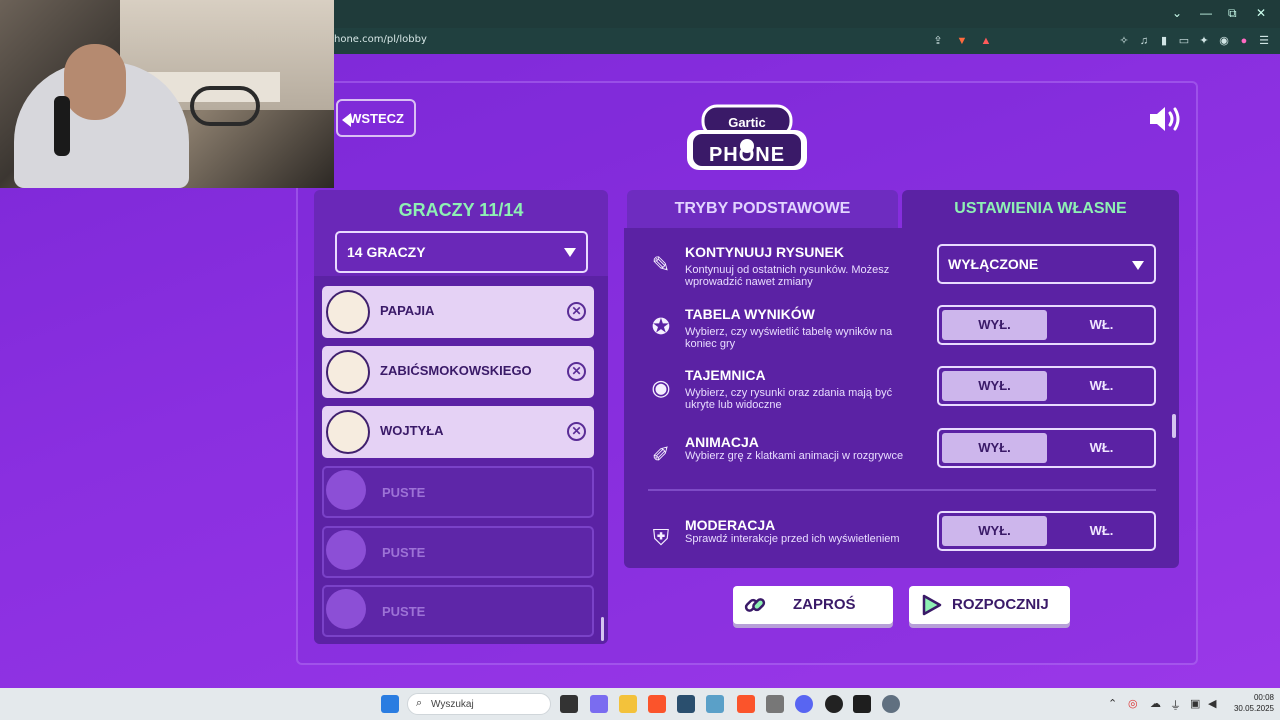  I want to click on store-icon, so click(686, 704).